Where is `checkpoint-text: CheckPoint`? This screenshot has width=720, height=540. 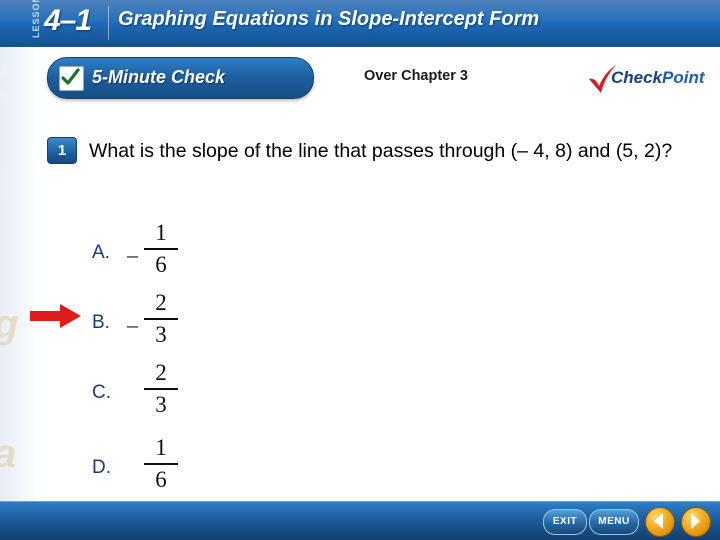 checkpoint-text: CheckPoint is located at coordinates (658, 78).